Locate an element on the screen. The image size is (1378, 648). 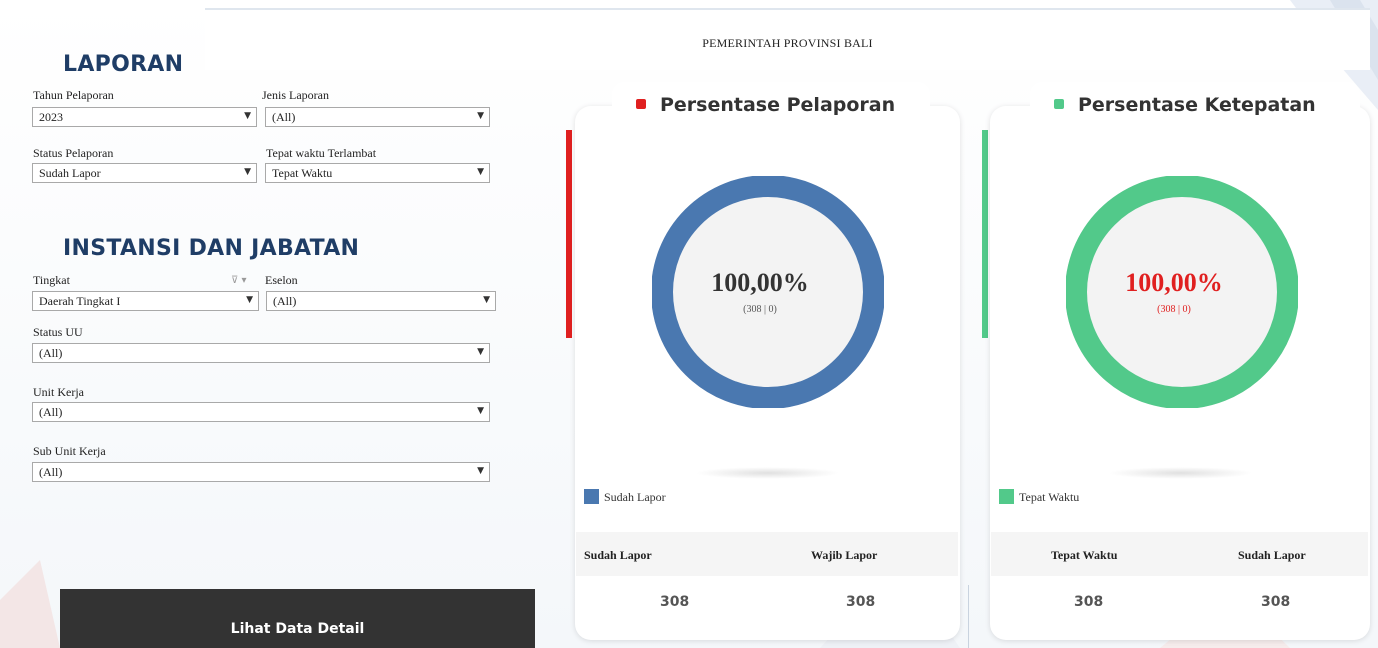
select-value: Tepat Waktu is located at coordinates (302, 173).